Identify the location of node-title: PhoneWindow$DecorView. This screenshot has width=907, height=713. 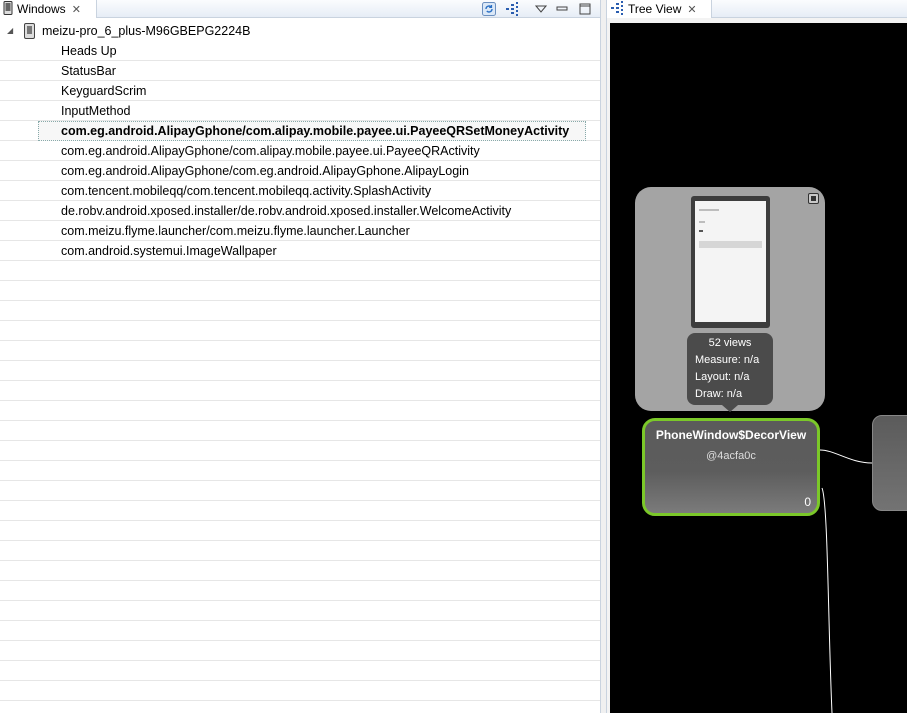
(731, 435).